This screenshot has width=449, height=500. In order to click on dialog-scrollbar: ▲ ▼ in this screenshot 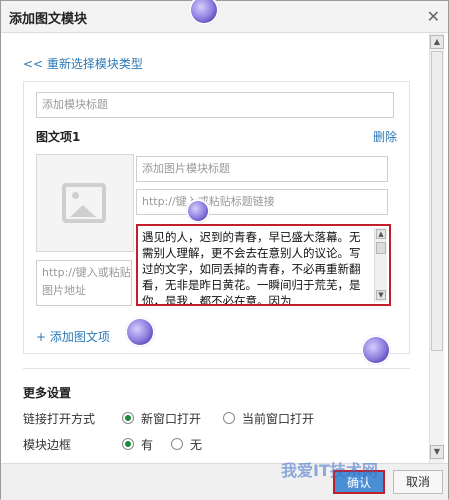, I will do `click(436, 248)`.